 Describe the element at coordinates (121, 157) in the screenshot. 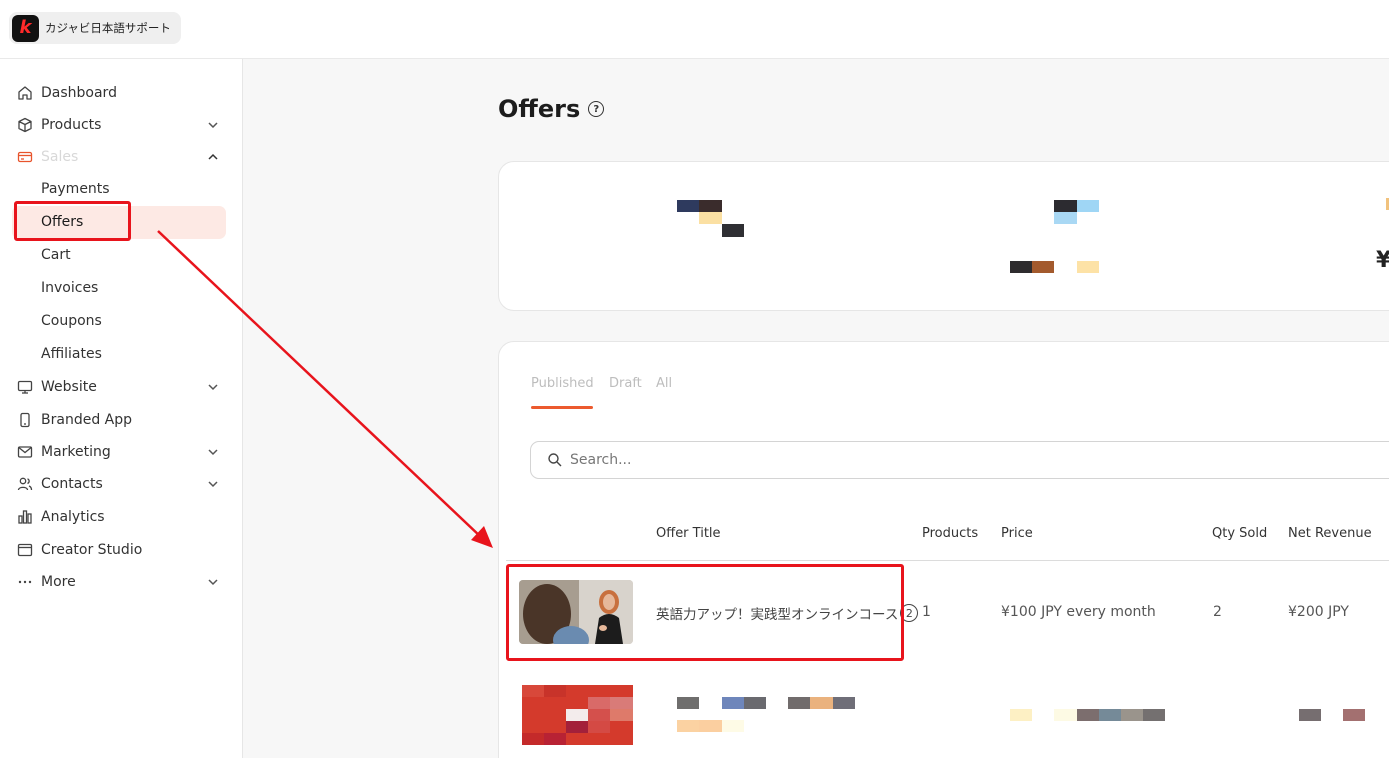

I see `sidebar-item-sales: Sales` at that location.